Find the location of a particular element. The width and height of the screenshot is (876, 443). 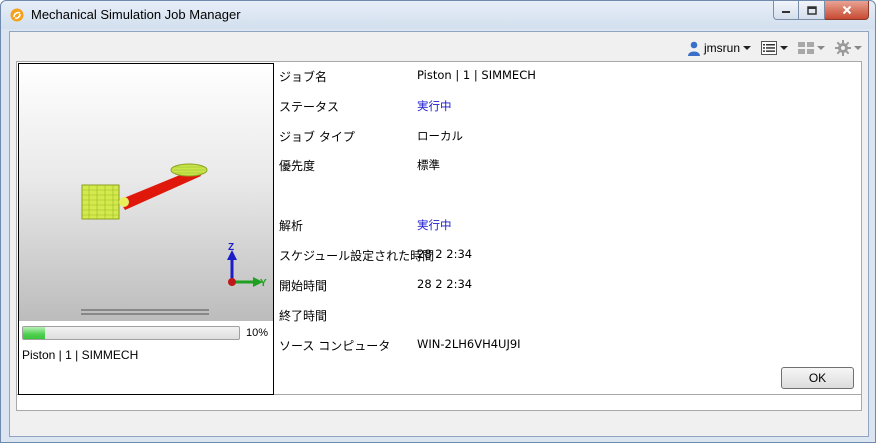

property-row-analysis: 解析 実行中 is located at coordinates (564, 226).